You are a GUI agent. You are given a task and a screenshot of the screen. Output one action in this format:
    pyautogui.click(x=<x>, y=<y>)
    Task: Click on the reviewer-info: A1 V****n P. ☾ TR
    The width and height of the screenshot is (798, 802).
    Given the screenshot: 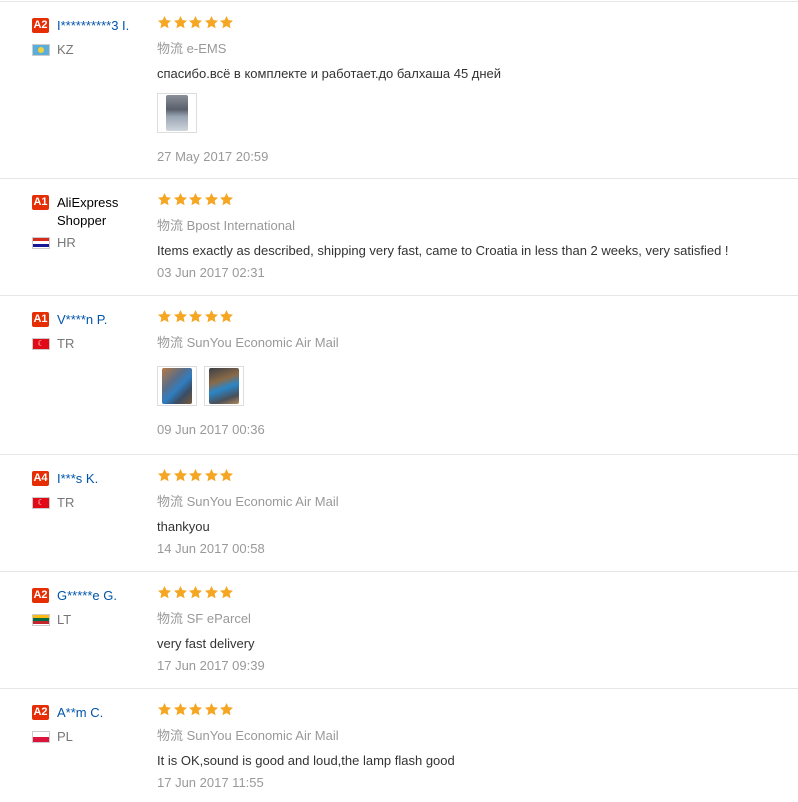 What is the action you would take?
    pyautogui.click(x=92, y=323)
    